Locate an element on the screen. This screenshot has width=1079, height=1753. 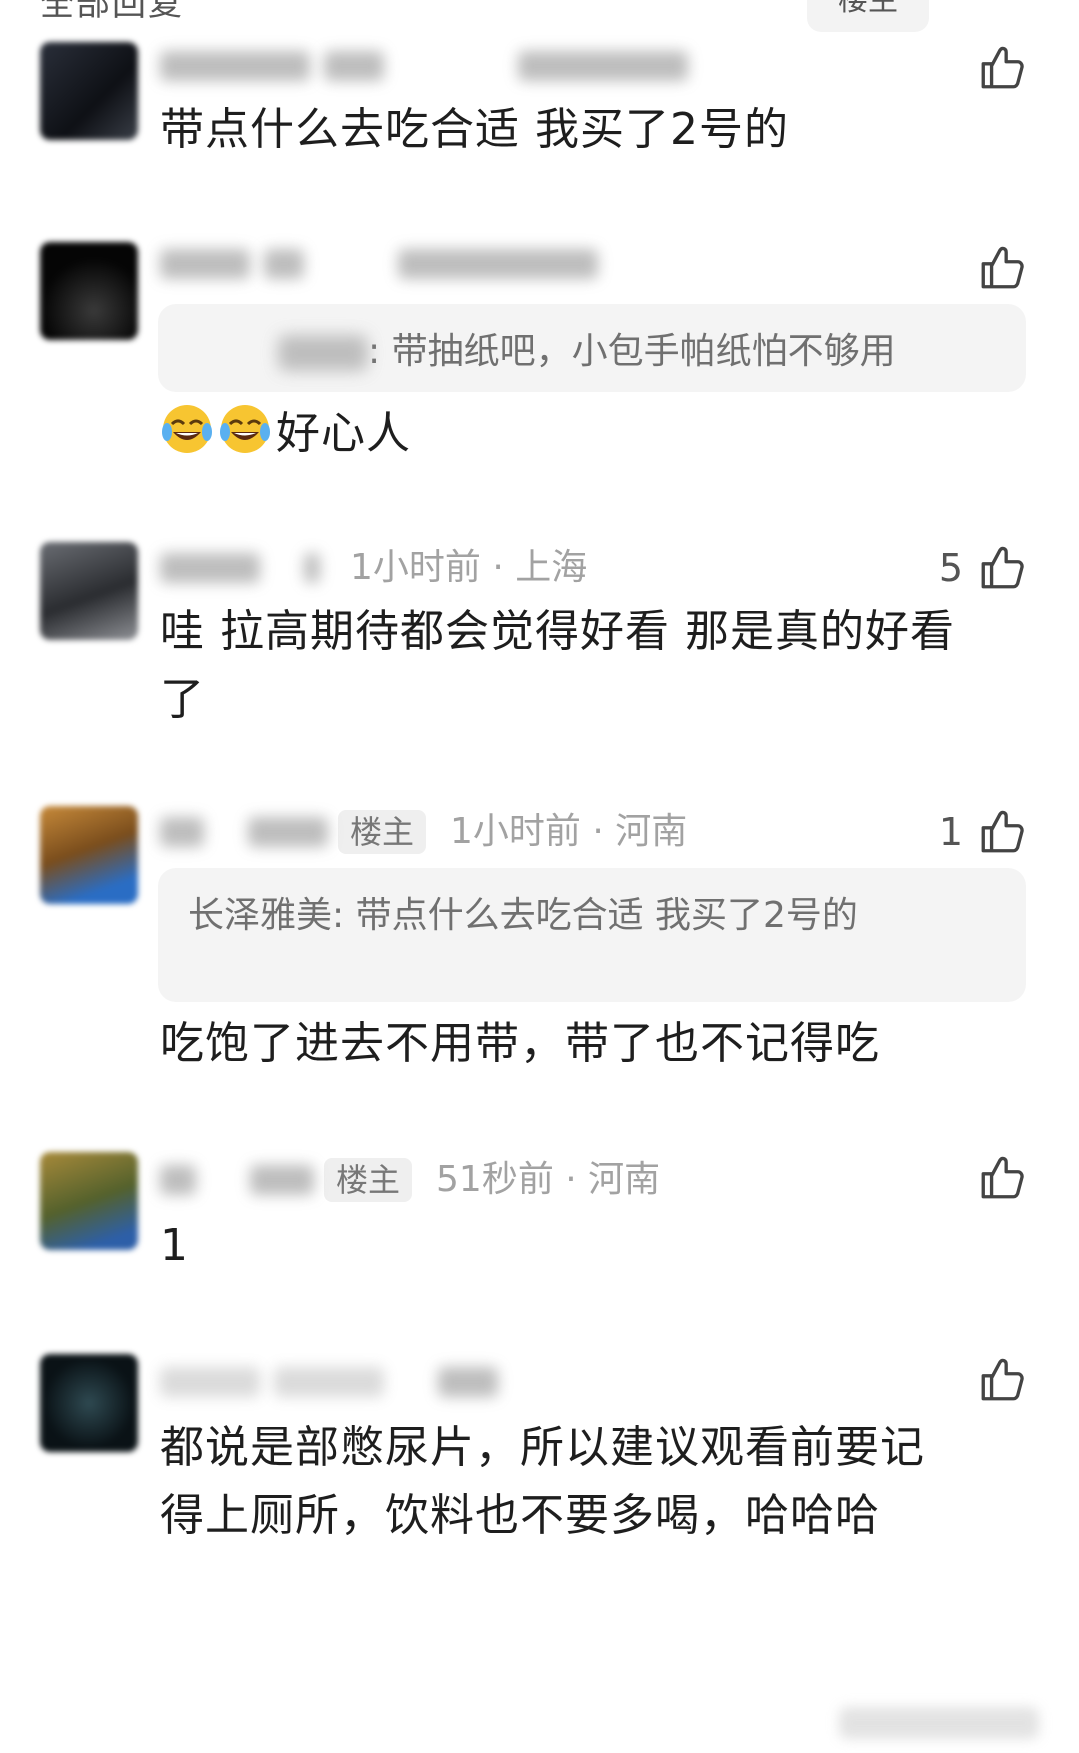
quoted-username-blurred is located at coordinates (323, 353).